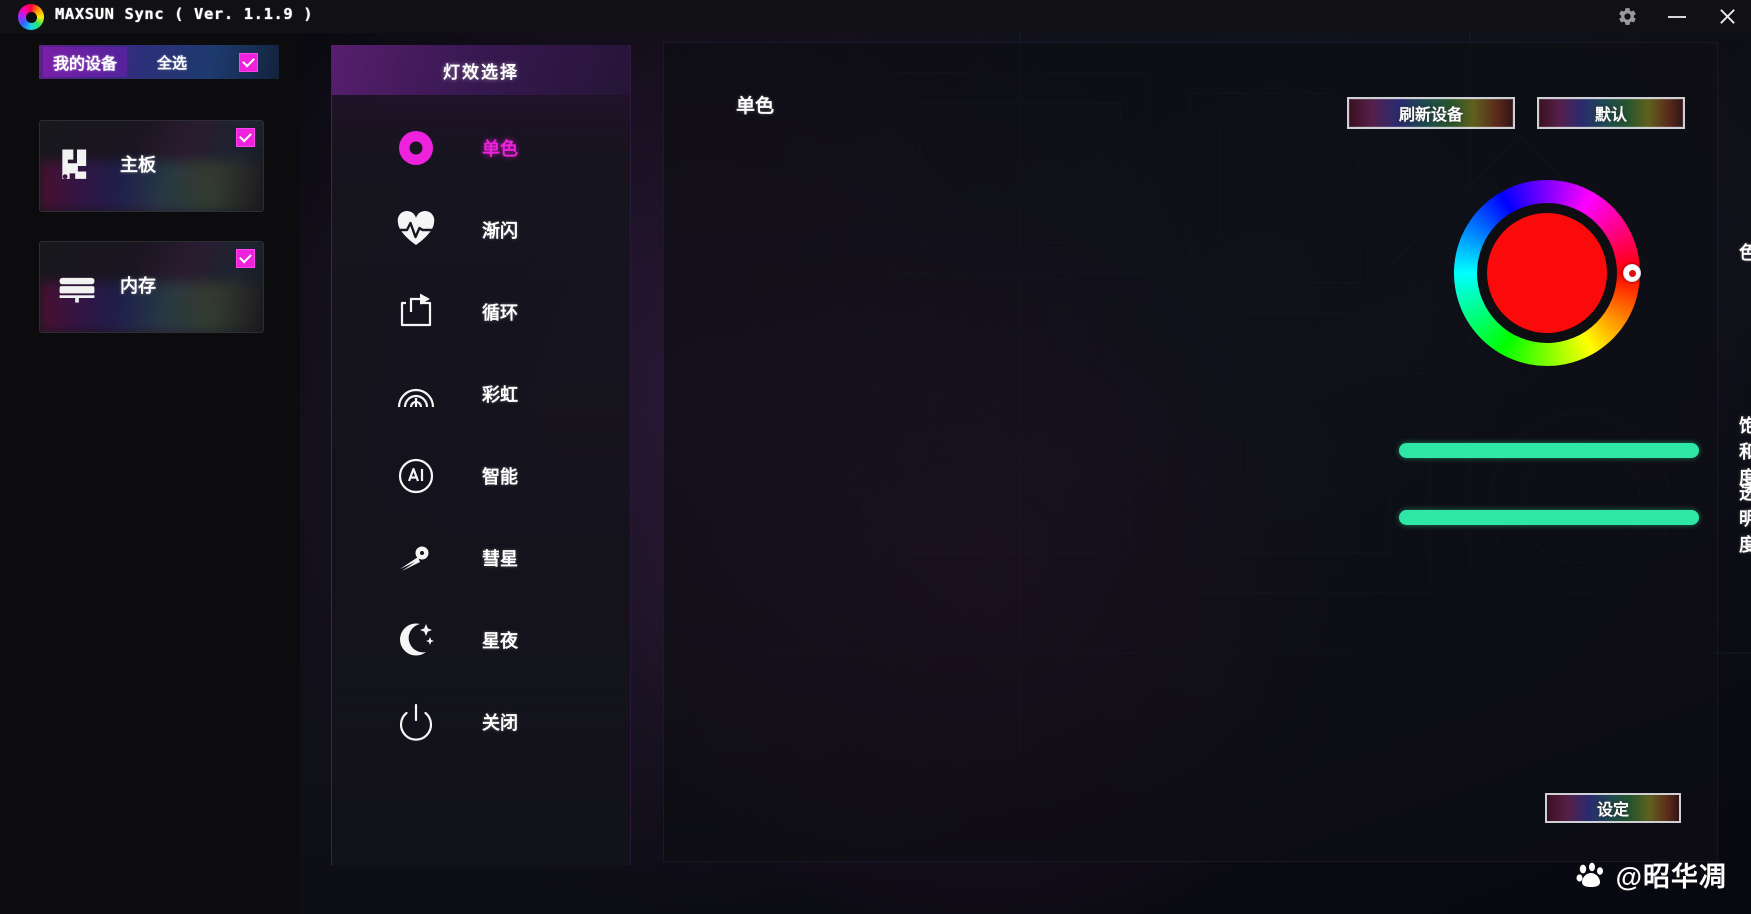  What do you see at coordinates (500, 231) in the screenshot?
I see `effect-label: 渐闪` at bounding box center [500, 231].